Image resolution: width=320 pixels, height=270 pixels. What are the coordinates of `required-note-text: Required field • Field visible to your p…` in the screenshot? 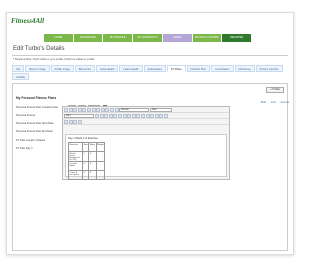 It's located at (54, 59).